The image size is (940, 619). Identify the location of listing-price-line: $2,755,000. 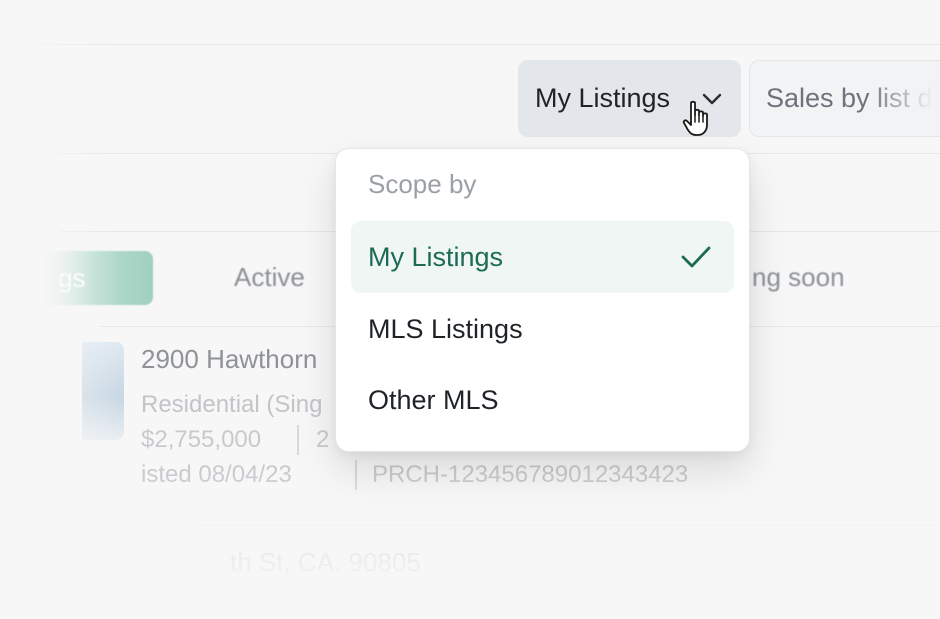
(201, 440).